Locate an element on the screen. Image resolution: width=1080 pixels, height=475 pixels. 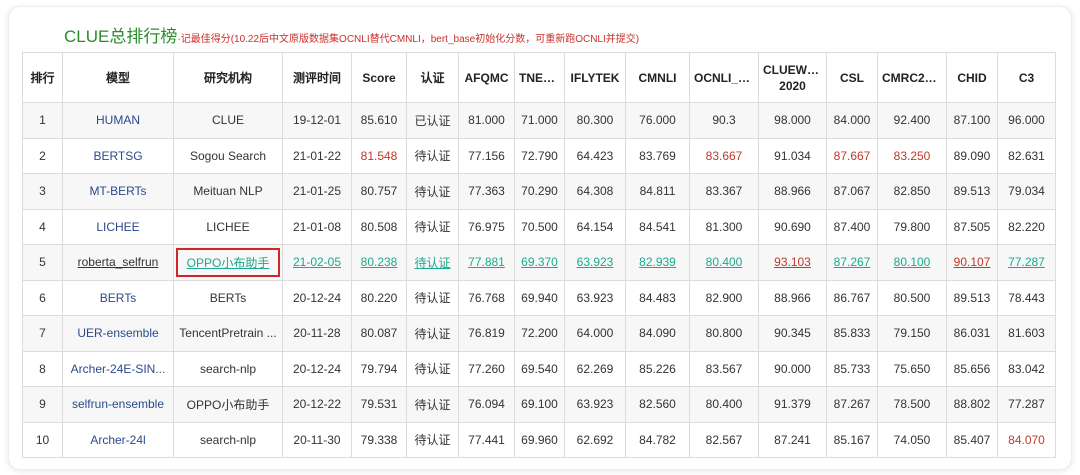
rank-cell: 10 is located at coordinates (42, 439).